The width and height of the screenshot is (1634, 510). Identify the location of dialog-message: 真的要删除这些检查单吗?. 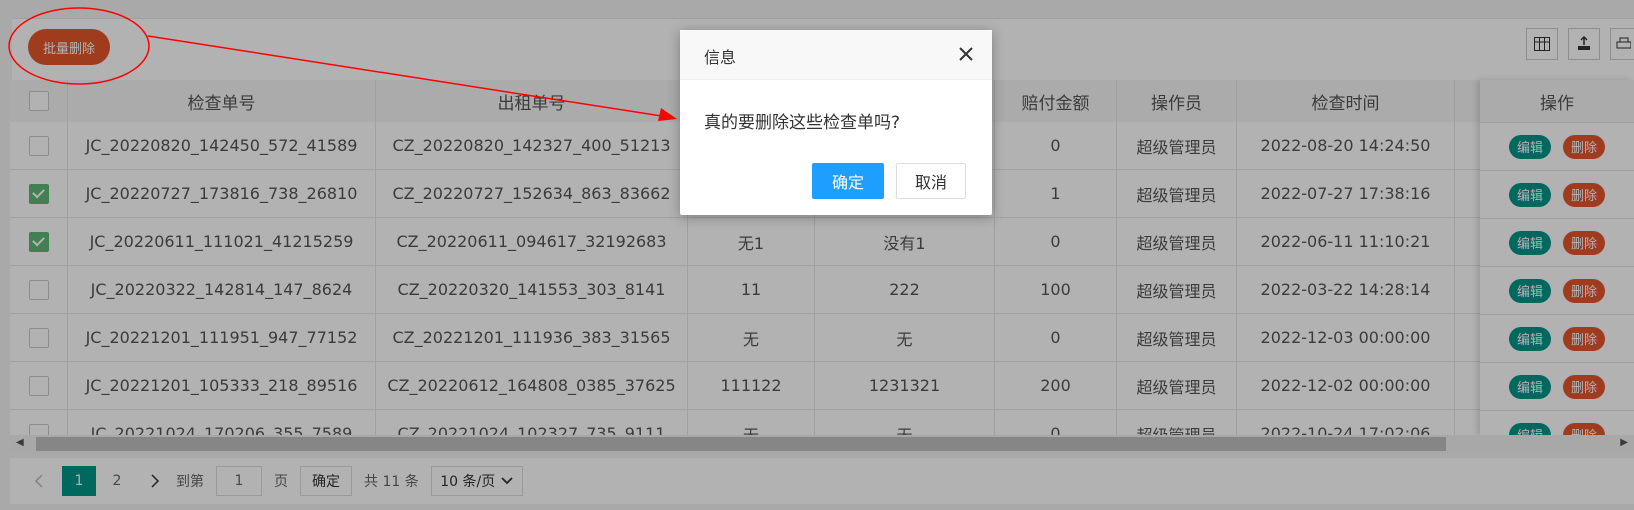
(802, 123).